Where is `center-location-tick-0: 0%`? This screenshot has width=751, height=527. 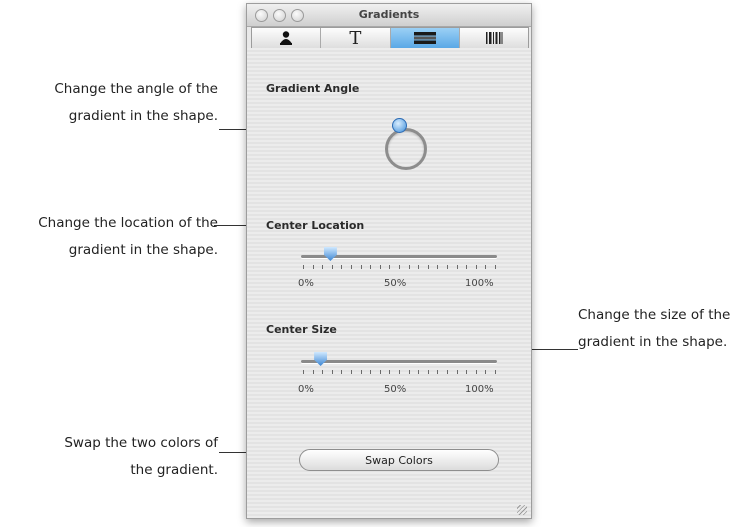
center-location-tick-0: 0% is located at coordinates (306, 283).